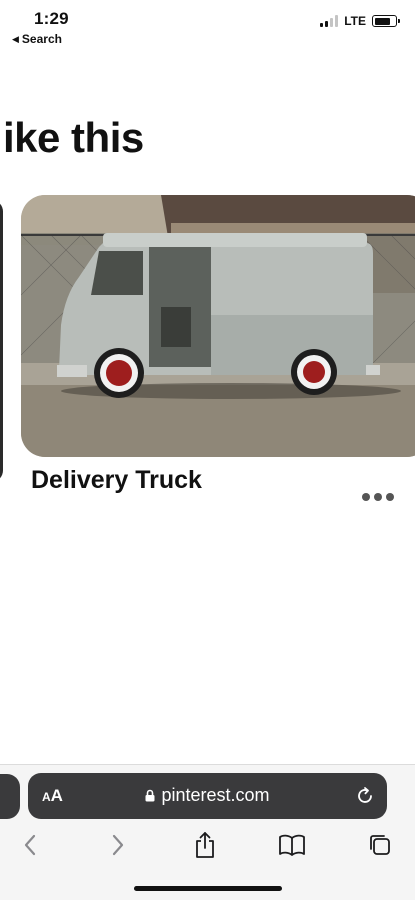  What do you see at coordinates (30, 845) in the screenshot?
I see `back-arrow-icon` at bounding box center [30, 845].